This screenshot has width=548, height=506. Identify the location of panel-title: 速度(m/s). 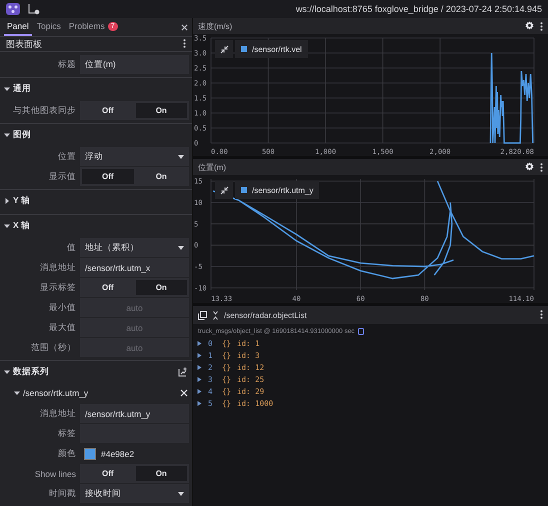
(215, 26).